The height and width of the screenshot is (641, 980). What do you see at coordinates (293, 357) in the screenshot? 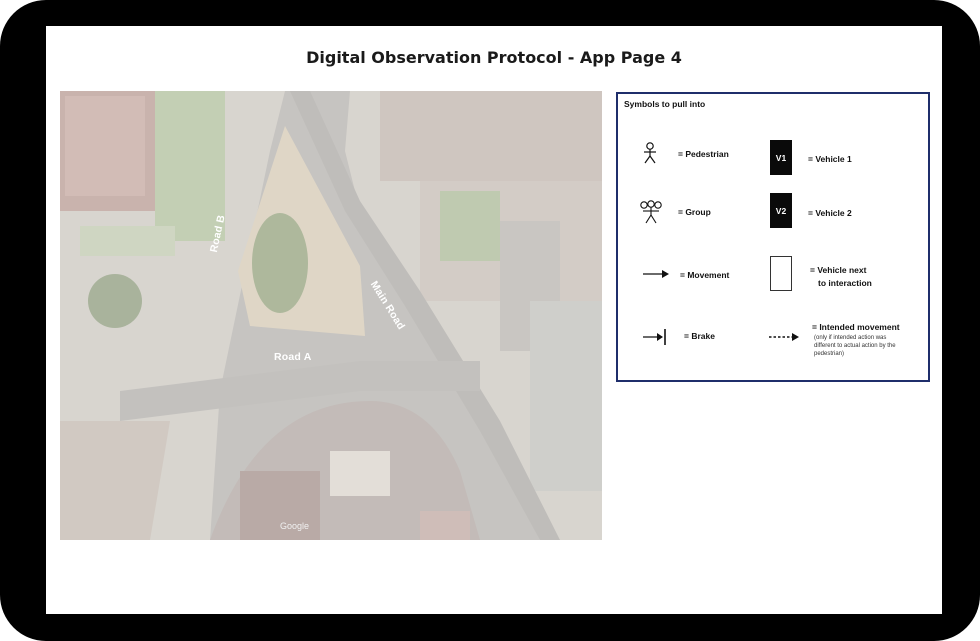
I see `road-a-label: Road A` at bounding box center [293, 357].